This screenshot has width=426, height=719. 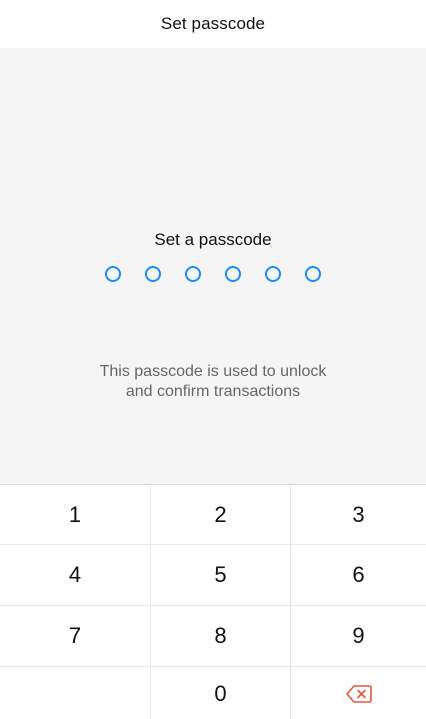 What do you see at coordinates (75, 575) in the screenshot?
I see `key-4: 4` at bounding box center [75, 575].